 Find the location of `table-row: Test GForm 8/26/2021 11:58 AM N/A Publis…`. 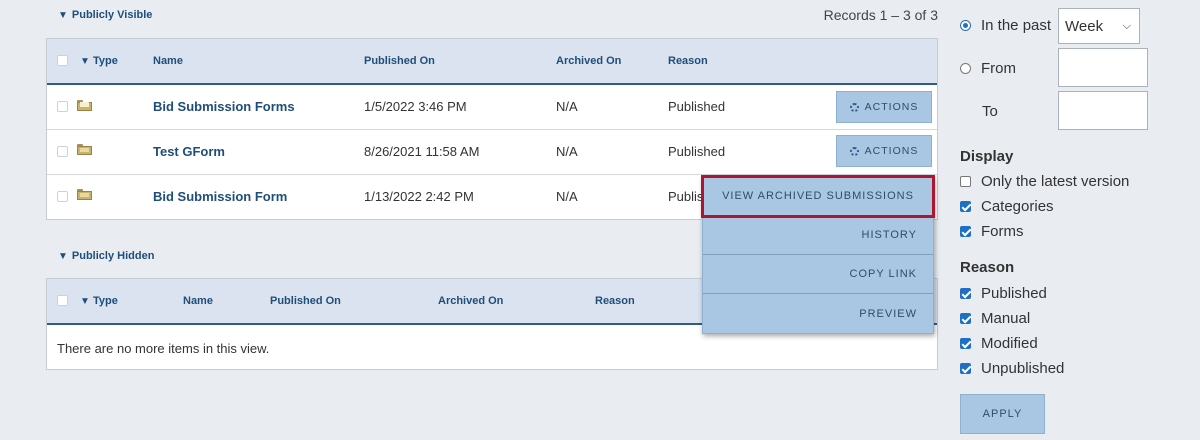

table-row: Test GForm 8/26/2021 11:58 AM N/A Publis… is located at coordinates (492, 152).